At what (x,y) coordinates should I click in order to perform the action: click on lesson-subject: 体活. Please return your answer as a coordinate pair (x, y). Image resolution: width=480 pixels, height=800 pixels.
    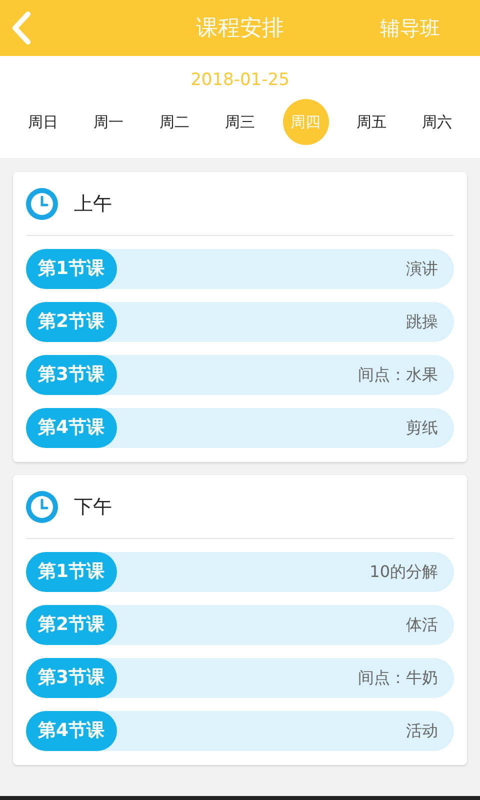
    Looking at the image, I should click on (422, 625).